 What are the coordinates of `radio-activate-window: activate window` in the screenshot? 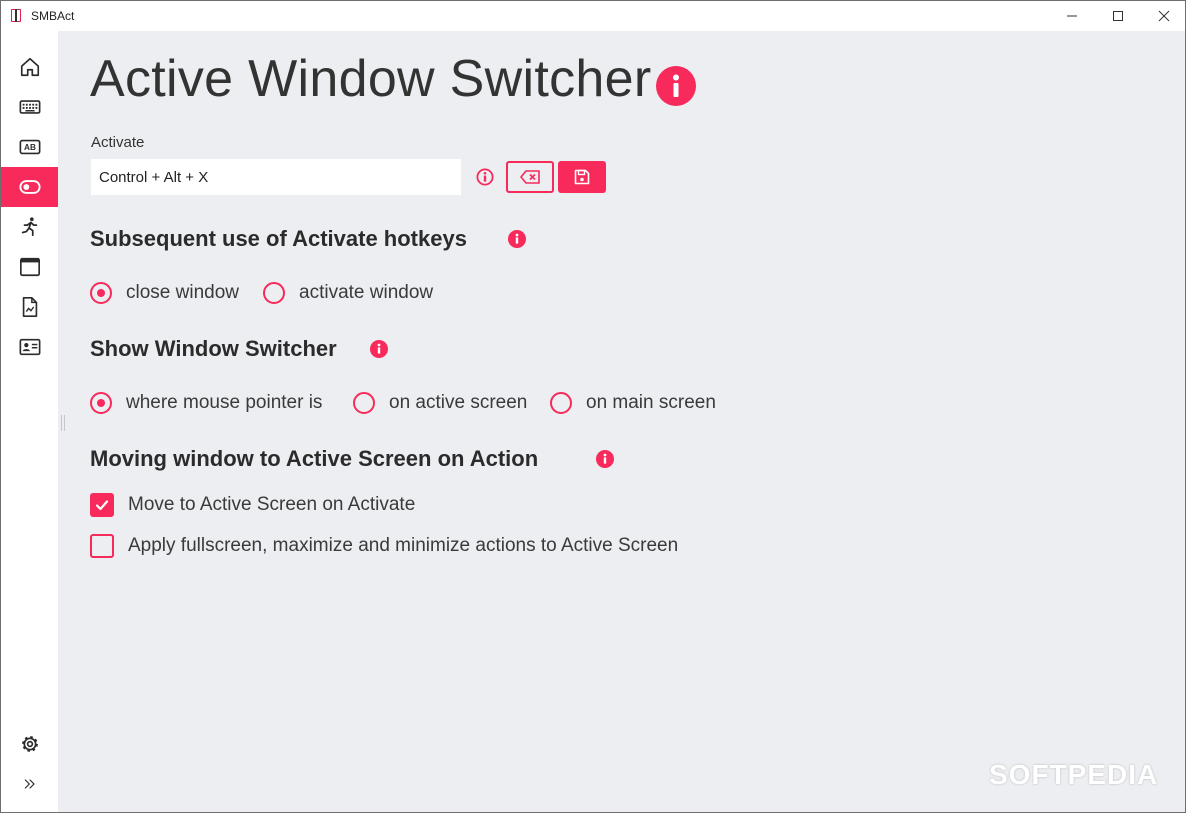 It's located at (348, 293).